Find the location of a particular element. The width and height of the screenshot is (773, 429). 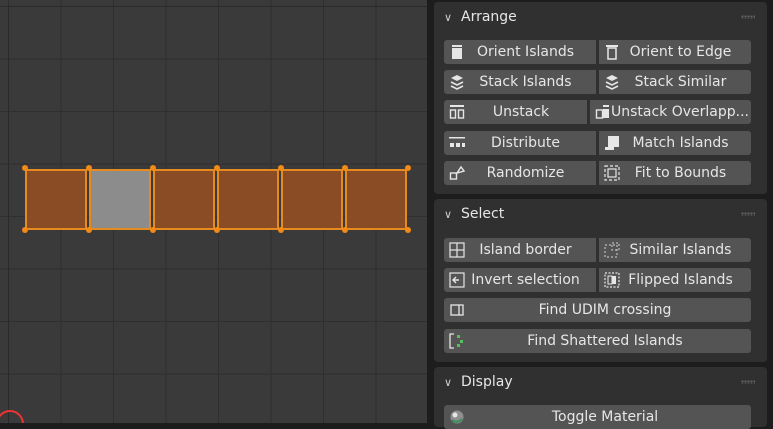

find-shattered-islands-button: Find Shattered Islands is located at coordinates (597, 341).